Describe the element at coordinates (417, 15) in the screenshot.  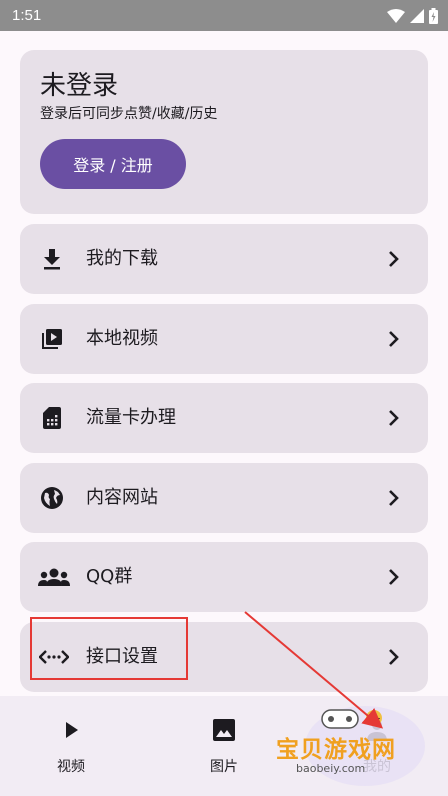
I see `signal-icon` at that location.